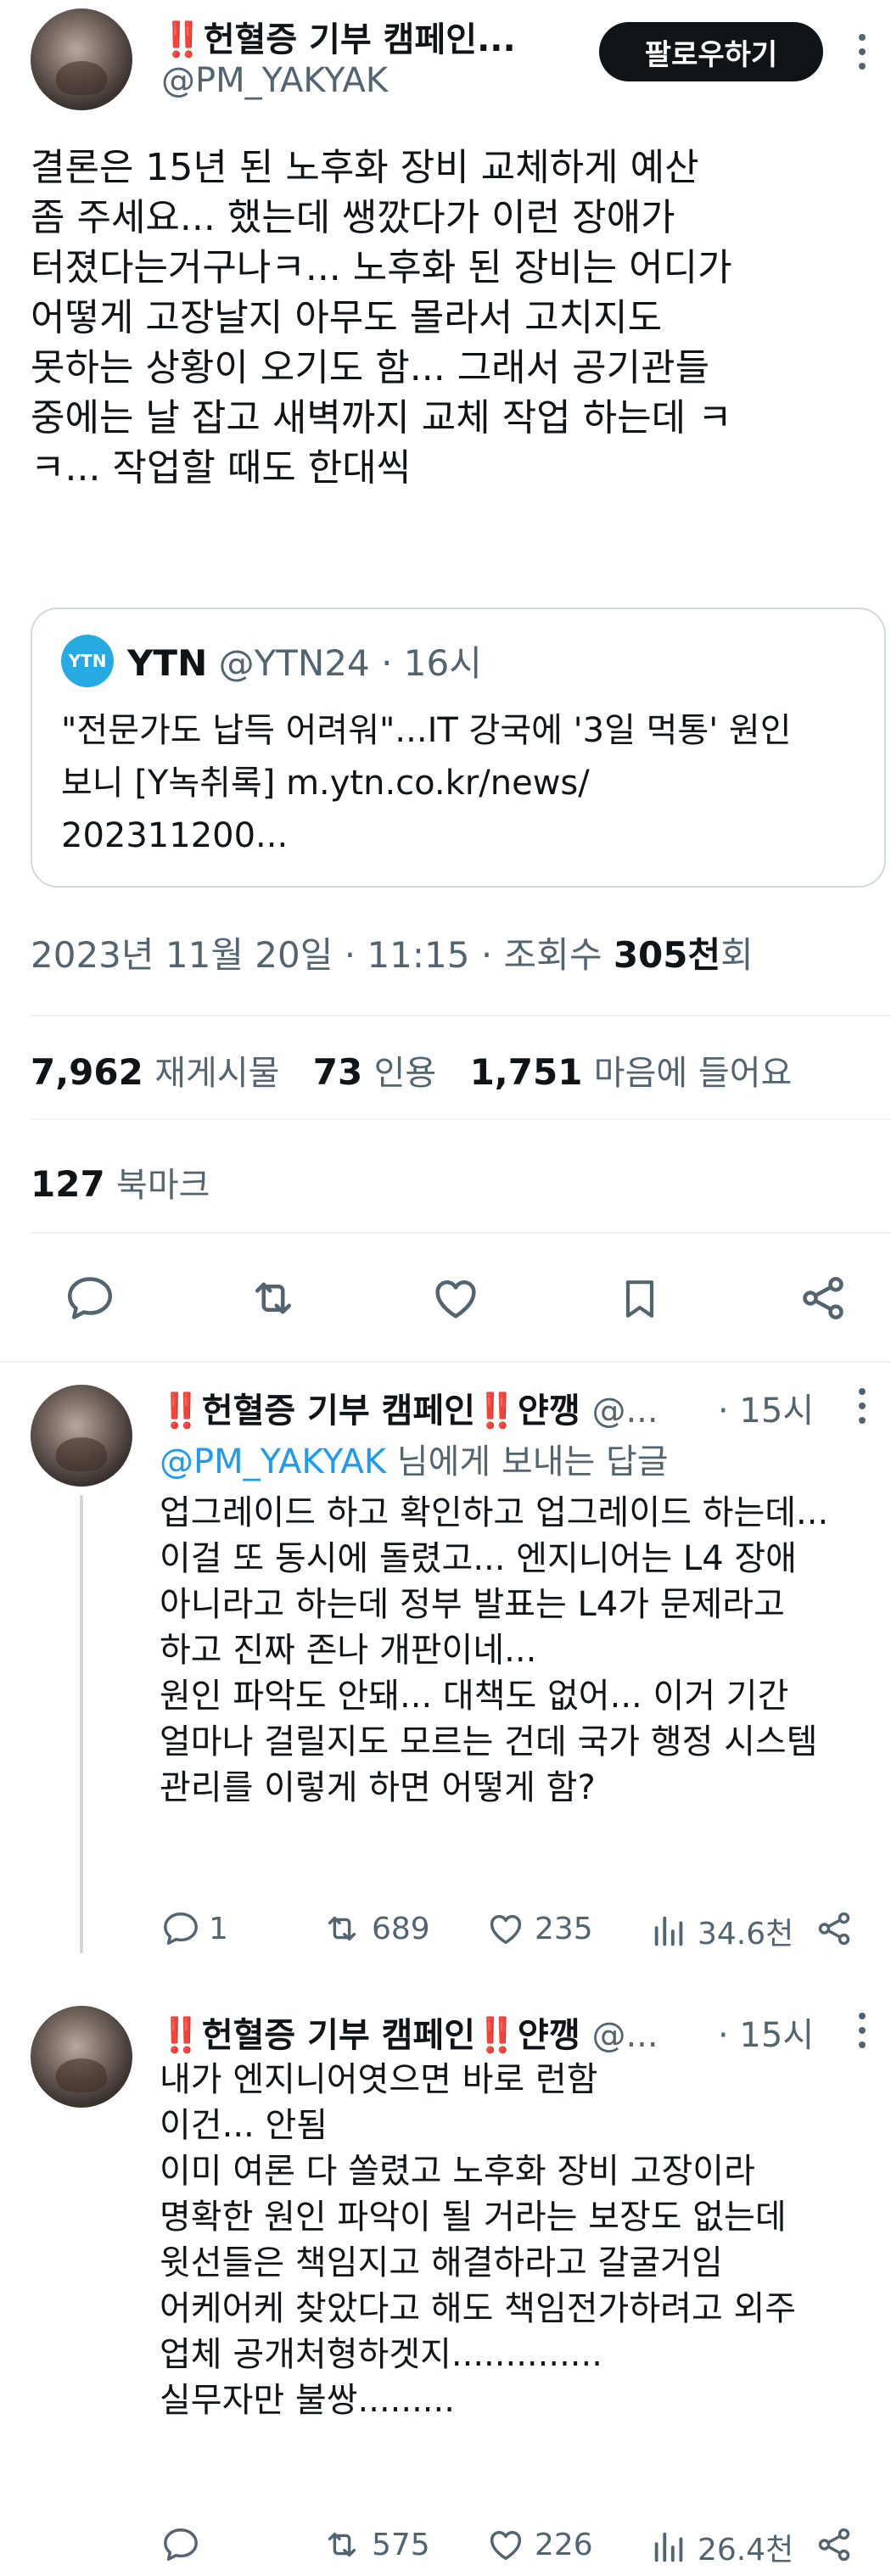 Image resolution: width=891 pixels, height=2576 pixels. Describe the element at coordinates (381, 418) in the screenshot. I see `tweet-line: 중에는 날 잡고 새벽까지 교체 작업 하는데 ㅋ` at that location.